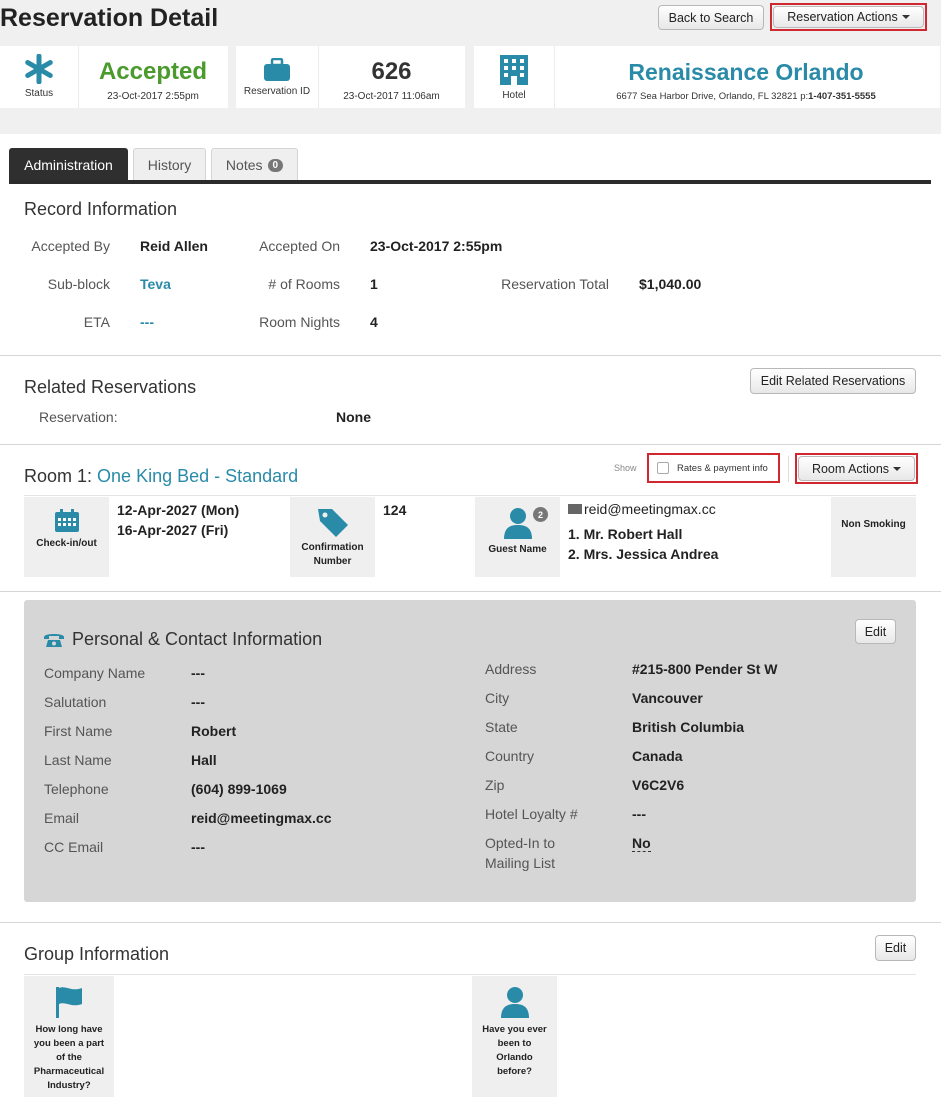 The image size is (941, 1116). I want to click on checkout-date: 16-Apr-2027 (Fri), so click(173, 530).